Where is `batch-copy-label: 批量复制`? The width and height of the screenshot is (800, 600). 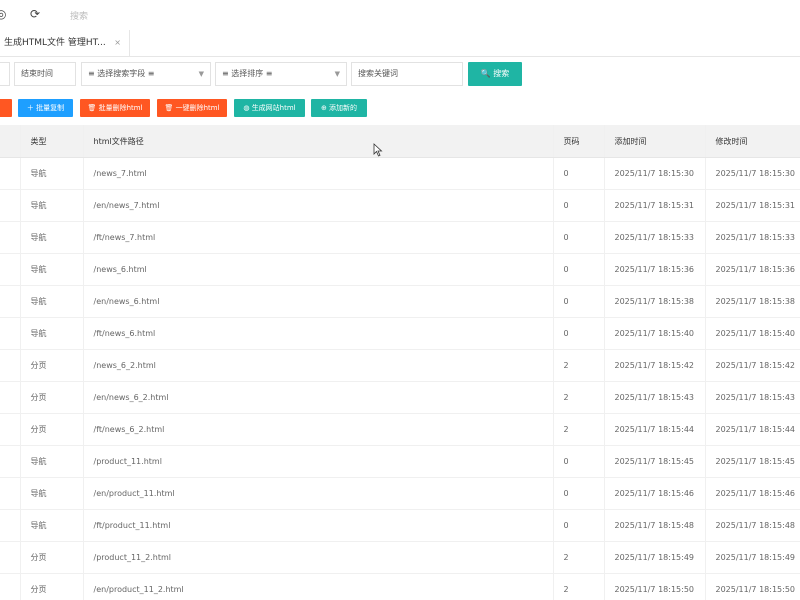
batch-copy-label: 批量复制 is located at coordinates (50, 108).